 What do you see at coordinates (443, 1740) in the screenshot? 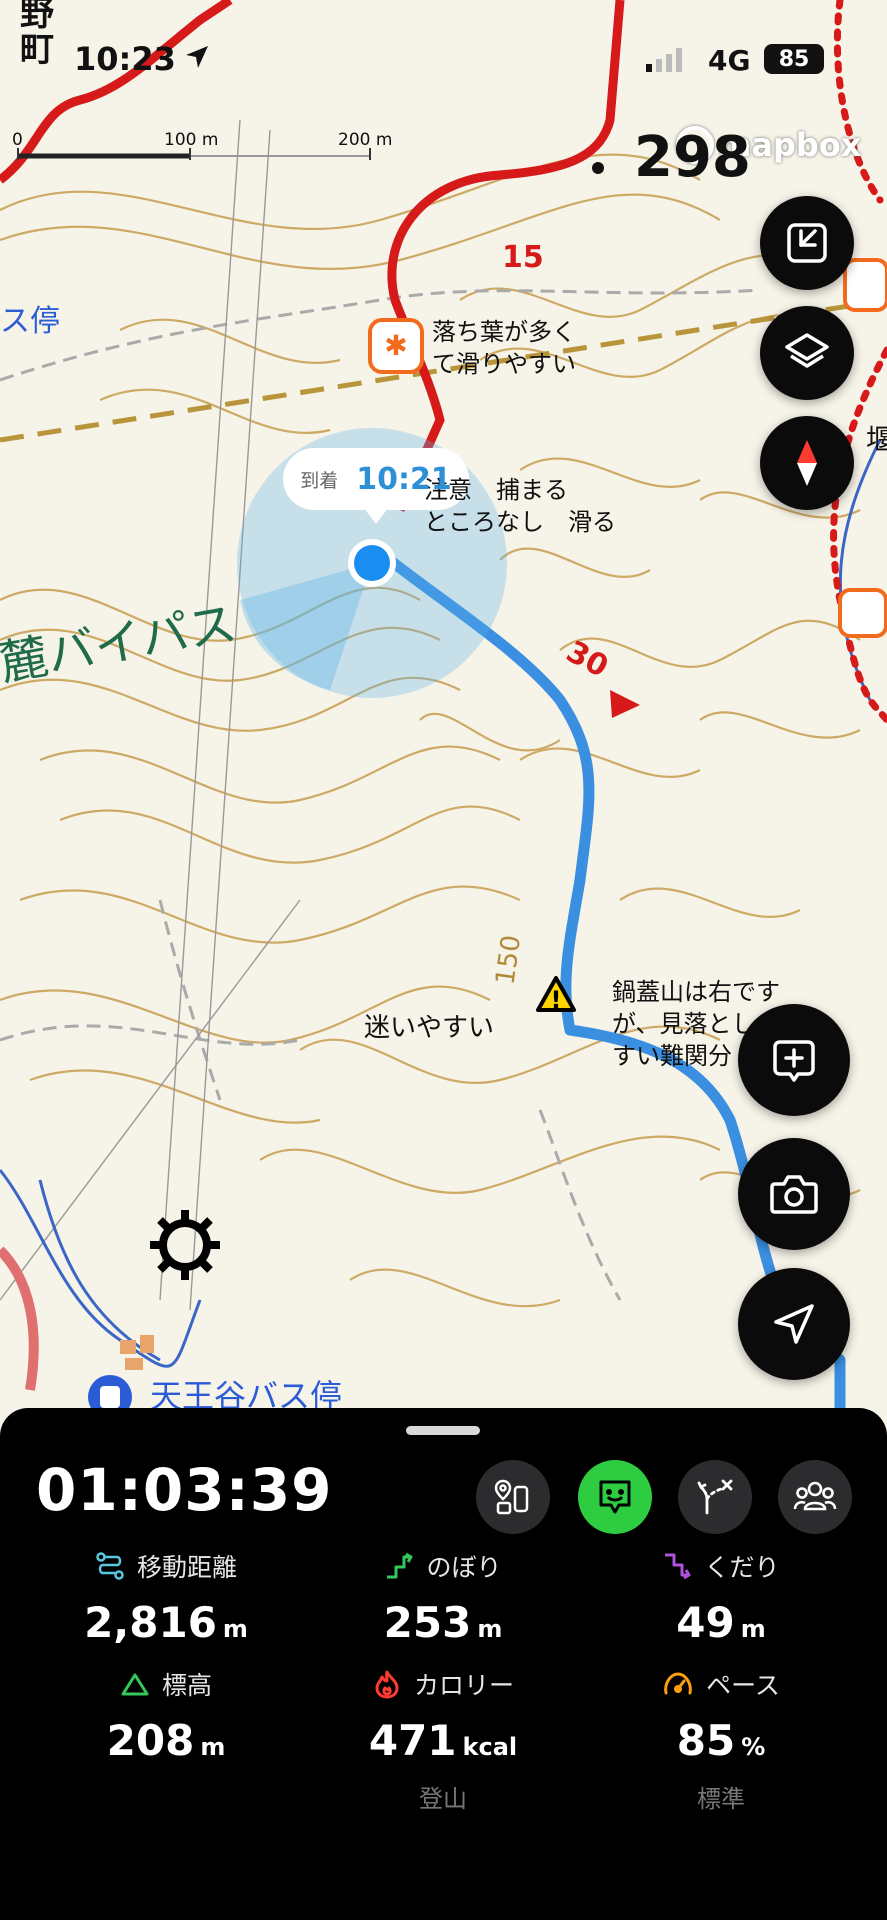
I see `stat-calories: カロリー 471 kcal 登山` at bounding box center [443, 1740].